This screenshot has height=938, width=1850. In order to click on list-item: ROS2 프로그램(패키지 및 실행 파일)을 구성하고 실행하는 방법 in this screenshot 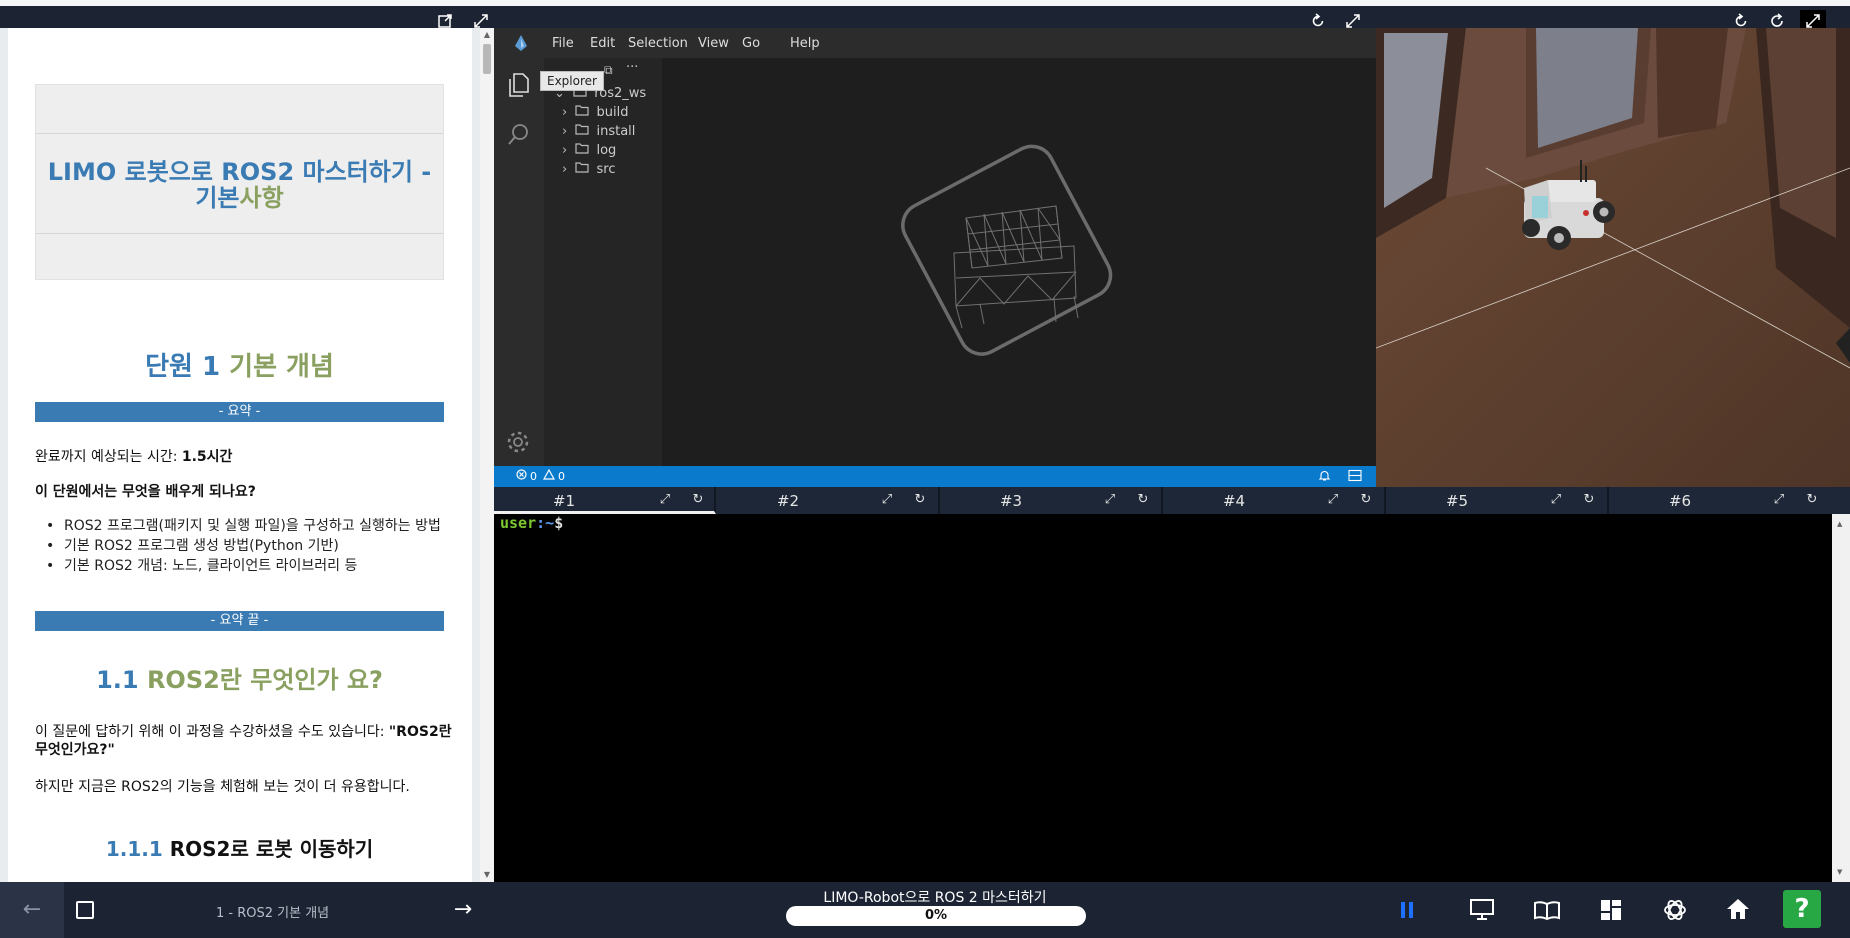, I will do `click(254, 526)`.